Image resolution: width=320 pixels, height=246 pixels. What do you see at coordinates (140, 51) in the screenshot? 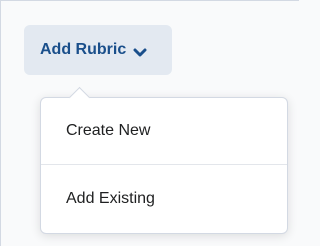
I see `chevron-down-icon` at bounding box center [140, 51].